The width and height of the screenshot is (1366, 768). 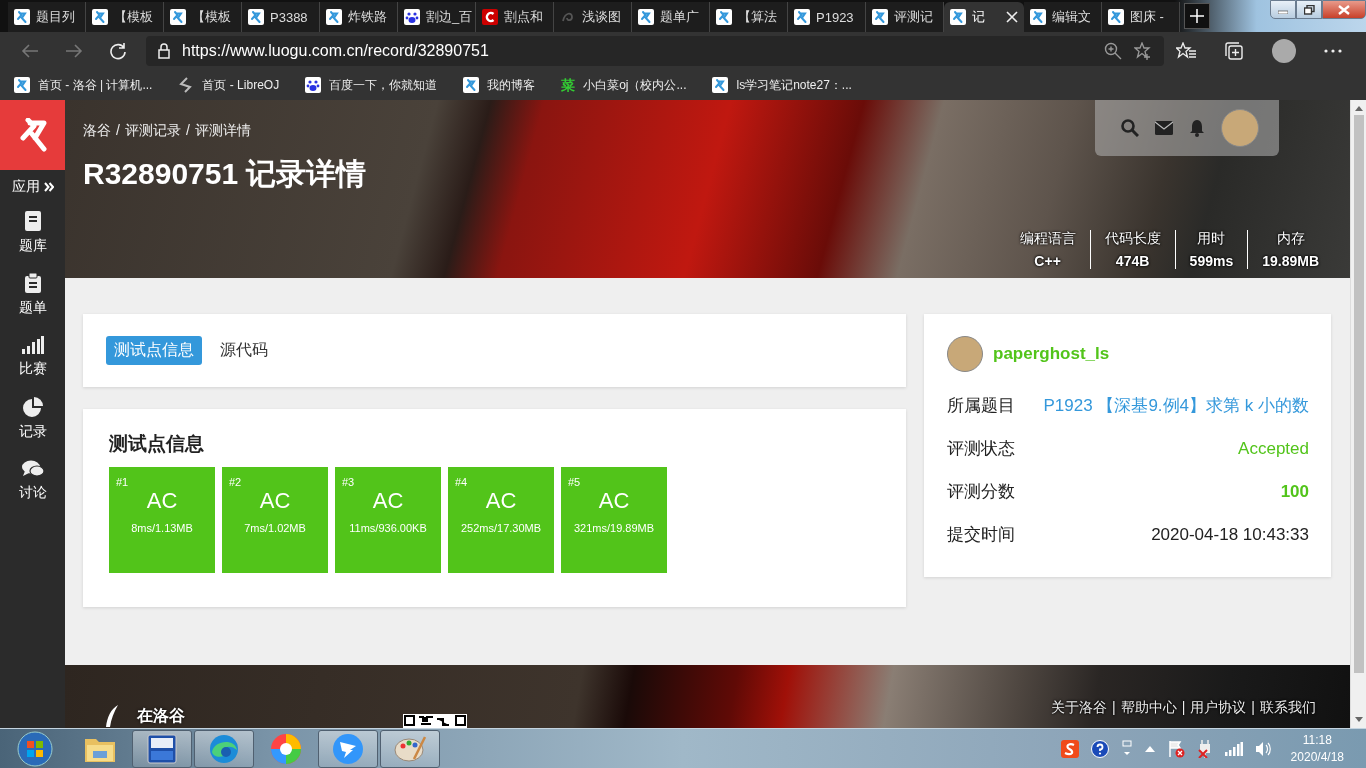 What do you see at coordinates (671, 17) in the screenshot?
I see `browser-tab: 题单广` at bounding box center [671, 17].